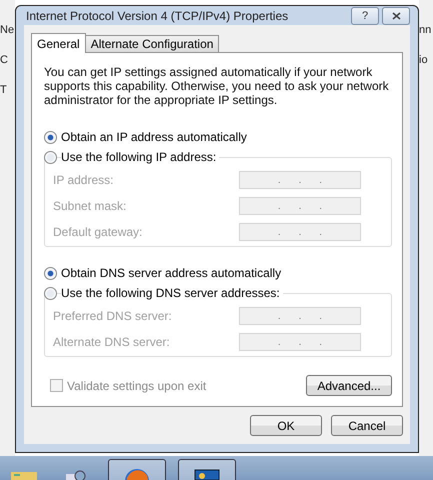  I want to click on globe-icon, so click(137, 474).